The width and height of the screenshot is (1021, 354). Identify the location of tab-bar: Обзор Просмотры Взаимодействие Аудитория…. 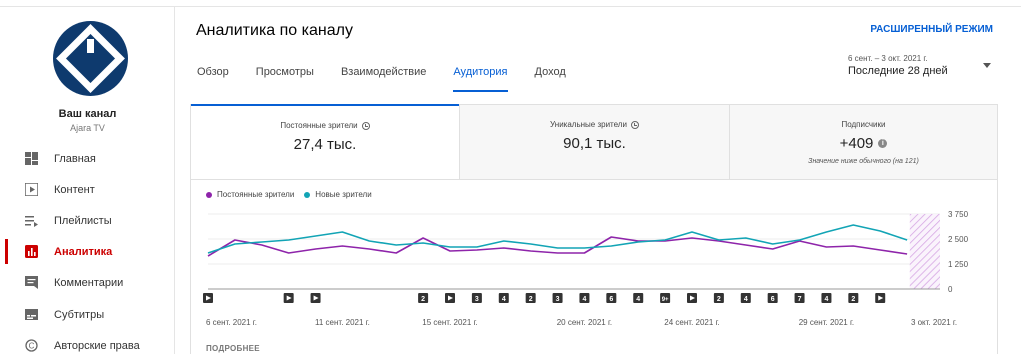
(395, 79).